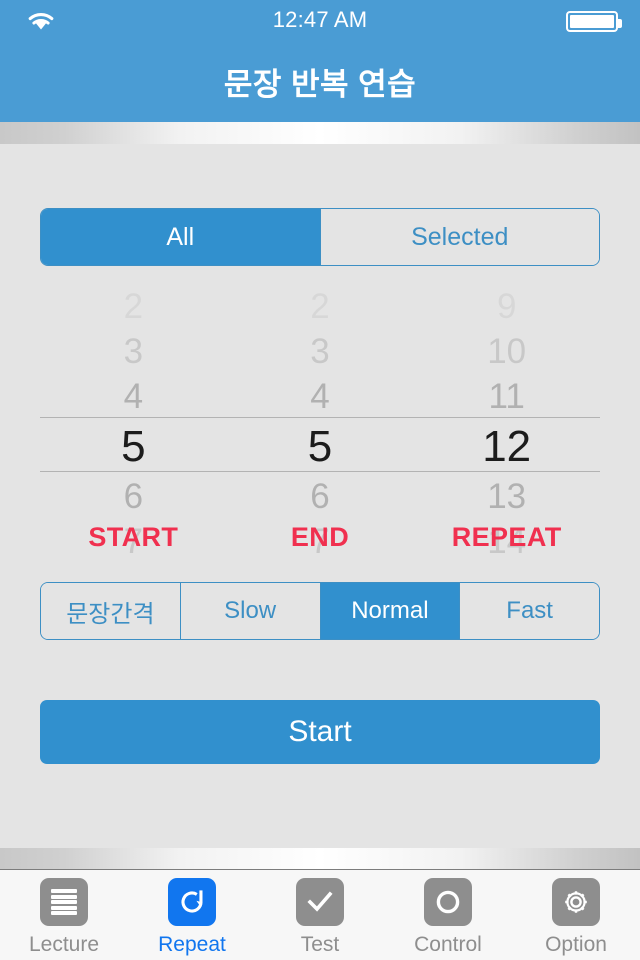  I want to click on navigation-bar: 문장 반복 연습, so click(320, 81).